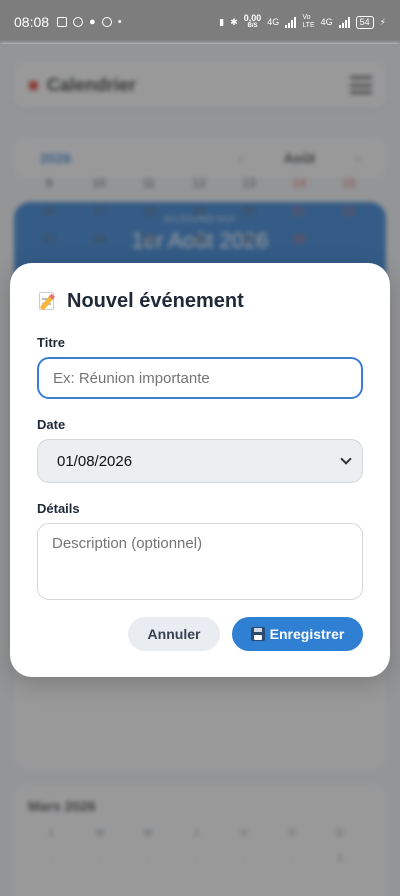  What do you see at coordinates (155, 300) in the screenshot?
I see `modal-title-text: Nouvel événement` at bounding box center [155, 300].